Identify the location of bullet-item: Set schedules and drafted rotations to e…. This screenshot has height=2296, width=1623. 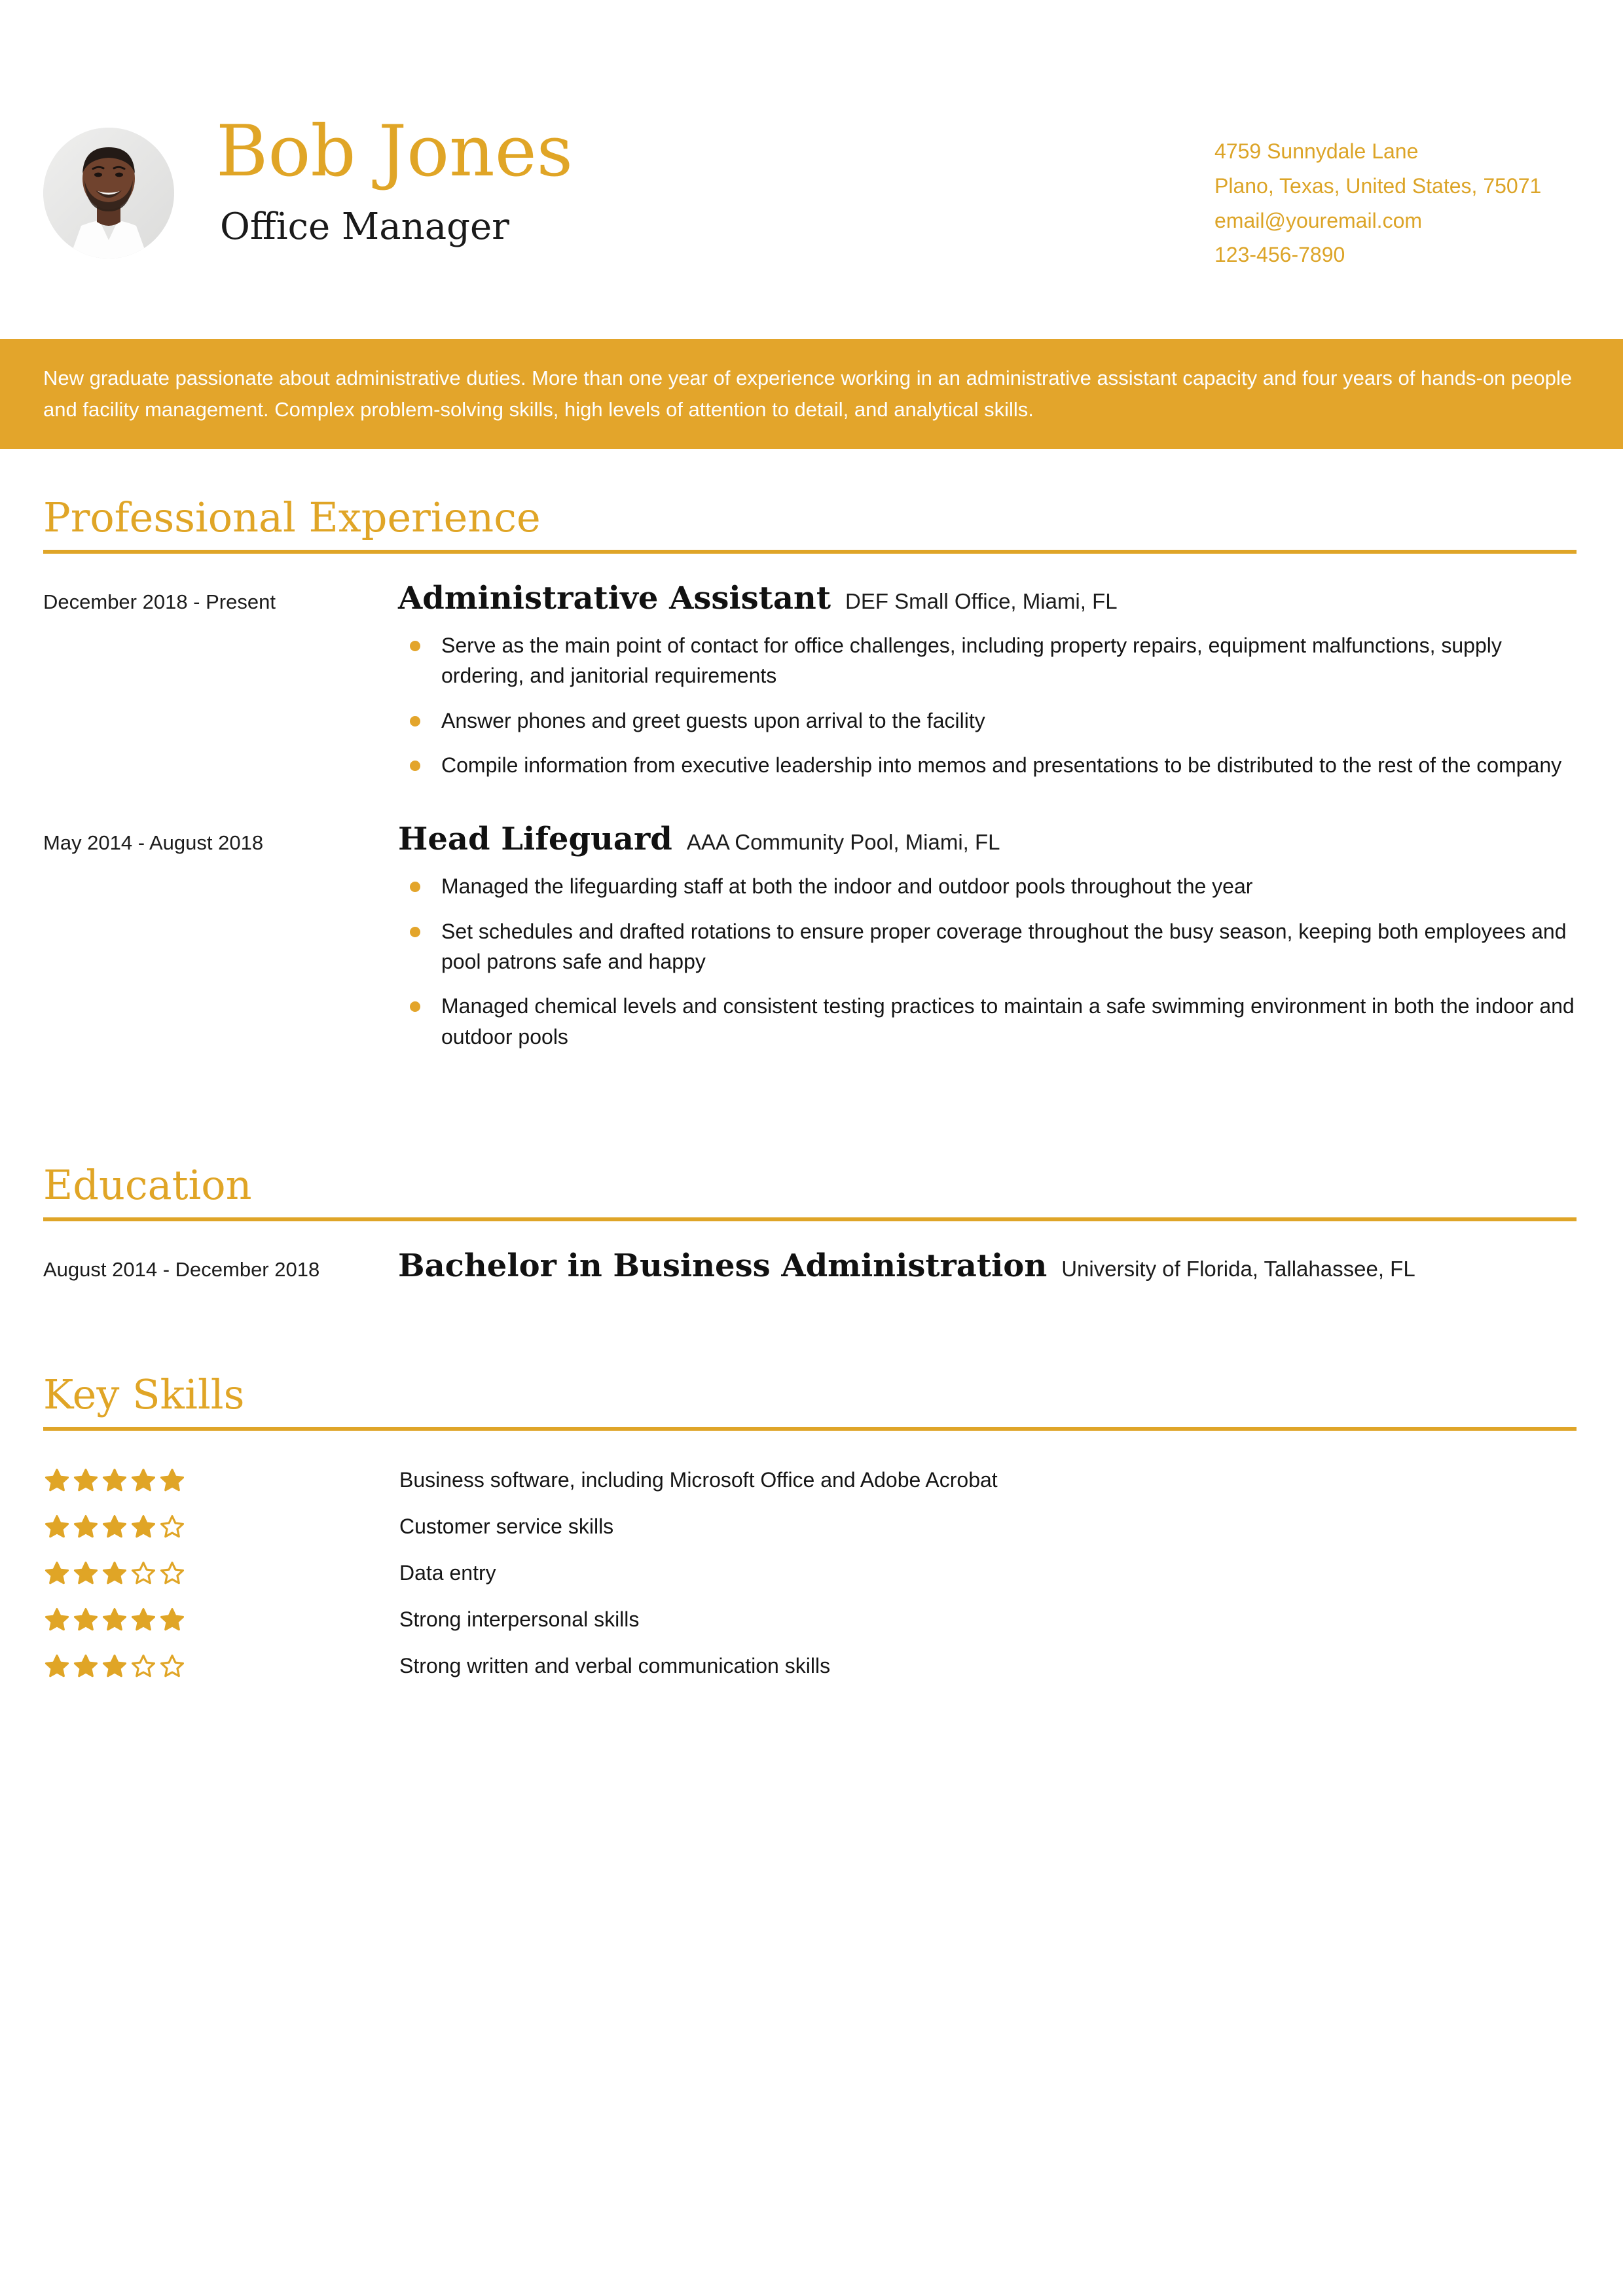
(987, 946).